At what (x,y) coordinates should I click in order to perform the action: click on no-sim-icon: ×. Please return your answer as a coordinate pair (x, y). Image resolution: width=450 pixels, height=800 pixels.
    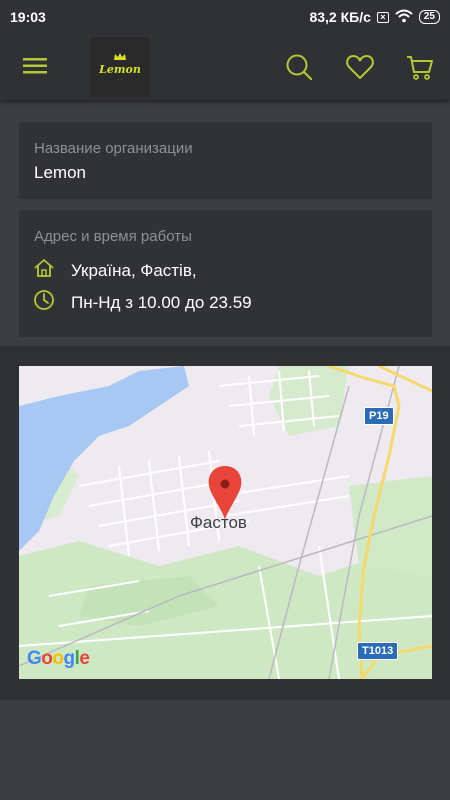
    Looking at the image, I should click on (382, 17).